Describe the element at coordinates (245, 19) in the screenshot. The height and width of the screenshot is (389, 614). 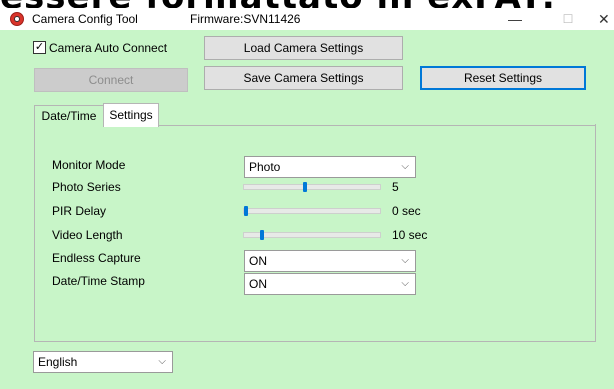
I see `firmware-label: Firmware:SVN11426` at that location.